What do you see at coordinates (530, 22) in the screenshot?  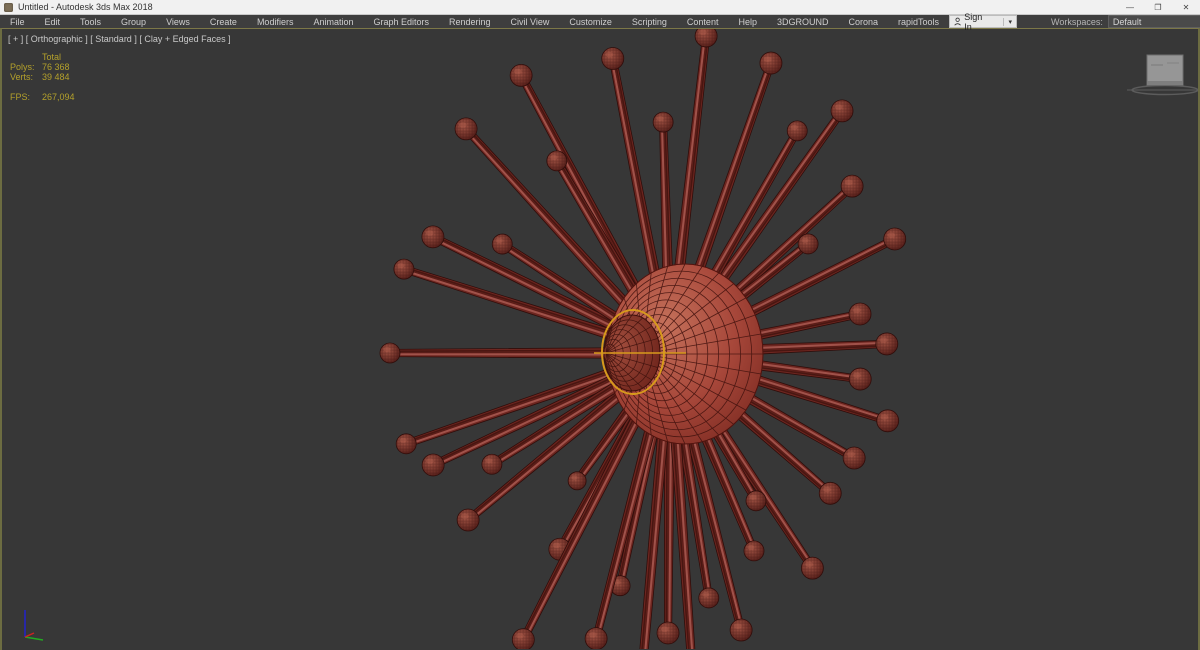 I see `menu-item-civil-view: Civil View` at bounding box center [530, 22].